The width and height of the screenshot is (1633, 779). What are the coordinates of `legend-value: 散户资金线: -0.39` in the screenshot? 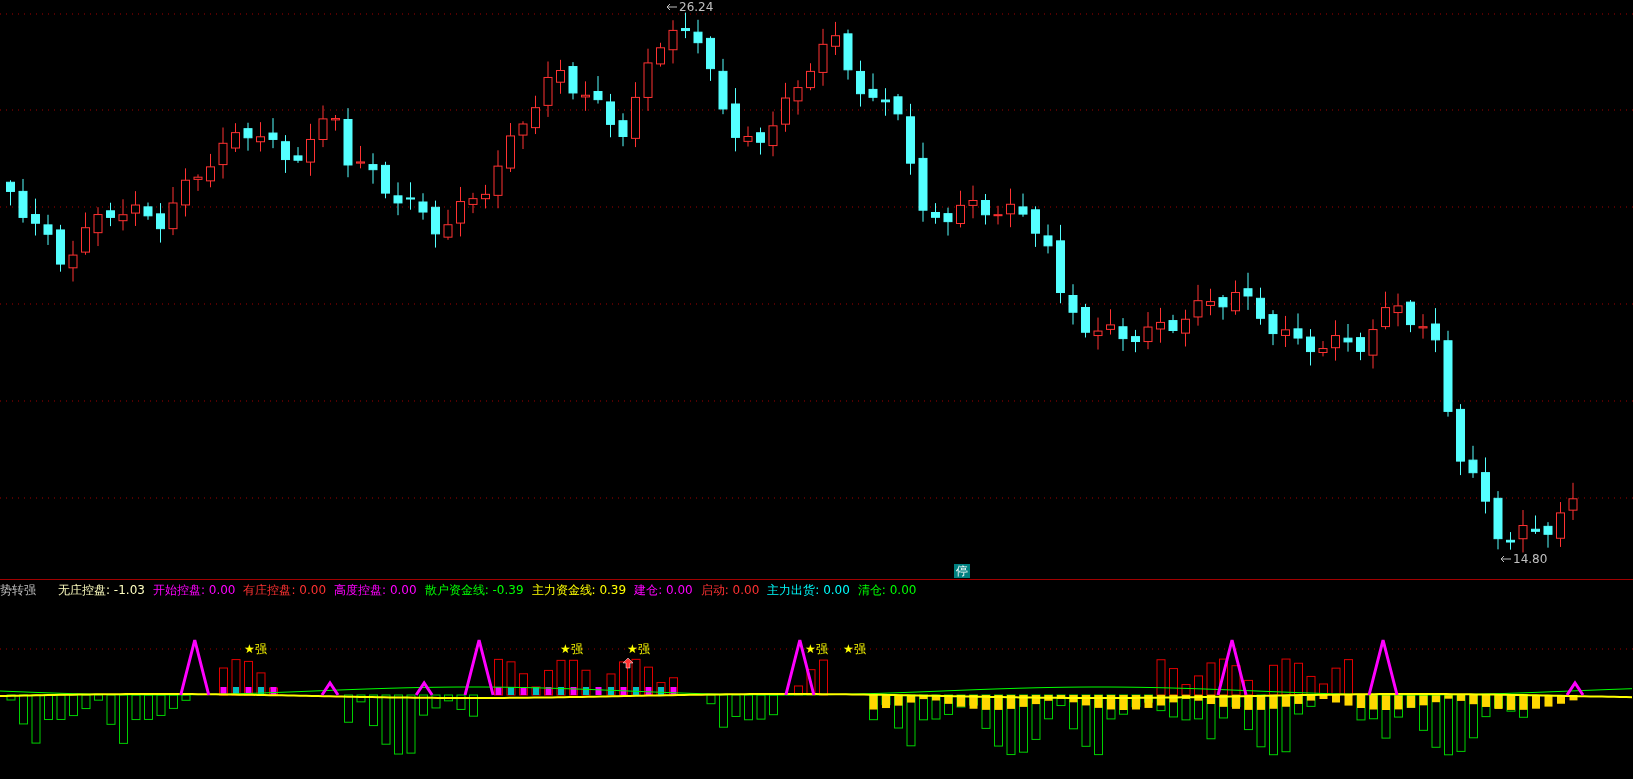 It's located at (474, 590).